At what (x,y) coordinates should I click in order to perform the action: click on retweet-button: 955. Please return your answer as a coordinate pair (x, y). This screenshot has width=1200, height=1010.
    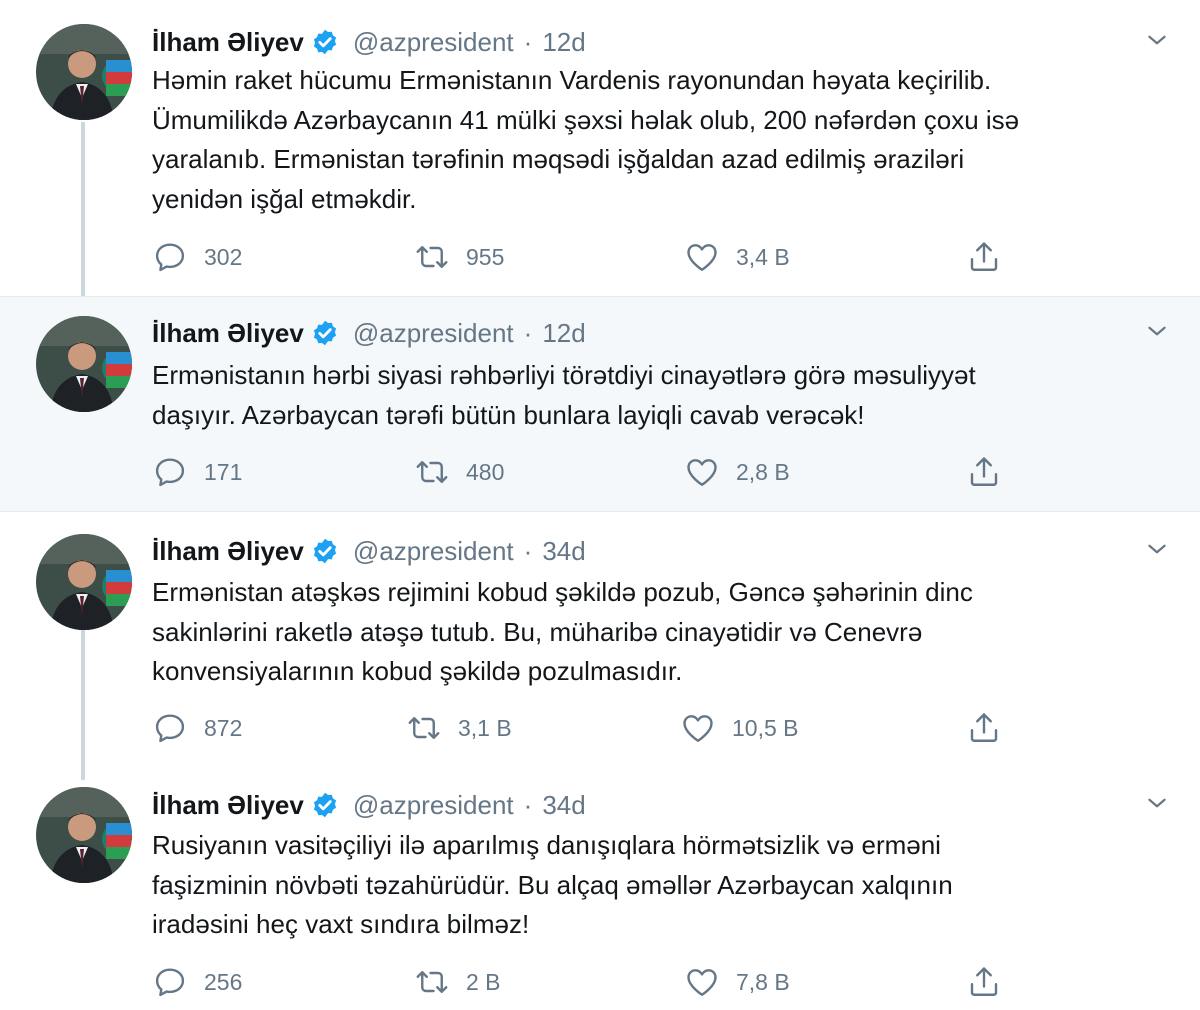
    Looking at the image, I should click on (459, 257).